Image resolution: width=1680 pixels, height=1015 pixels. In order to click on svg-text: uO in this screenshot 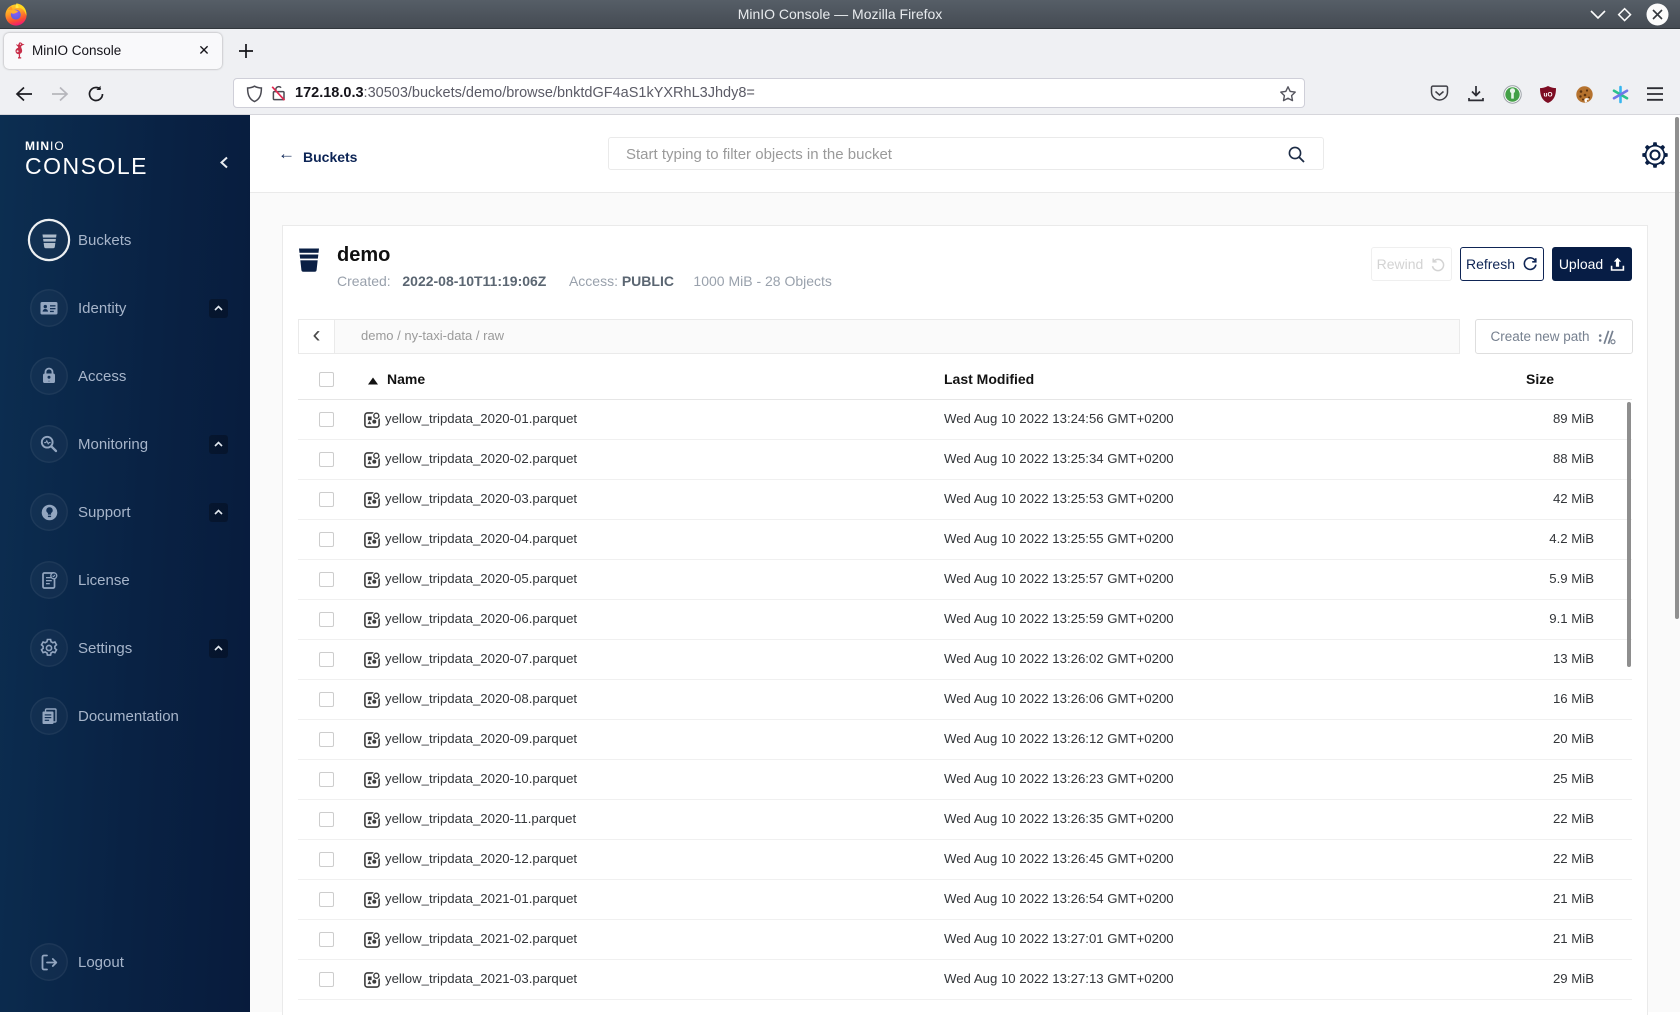, I will do `click(1547, 95)`.